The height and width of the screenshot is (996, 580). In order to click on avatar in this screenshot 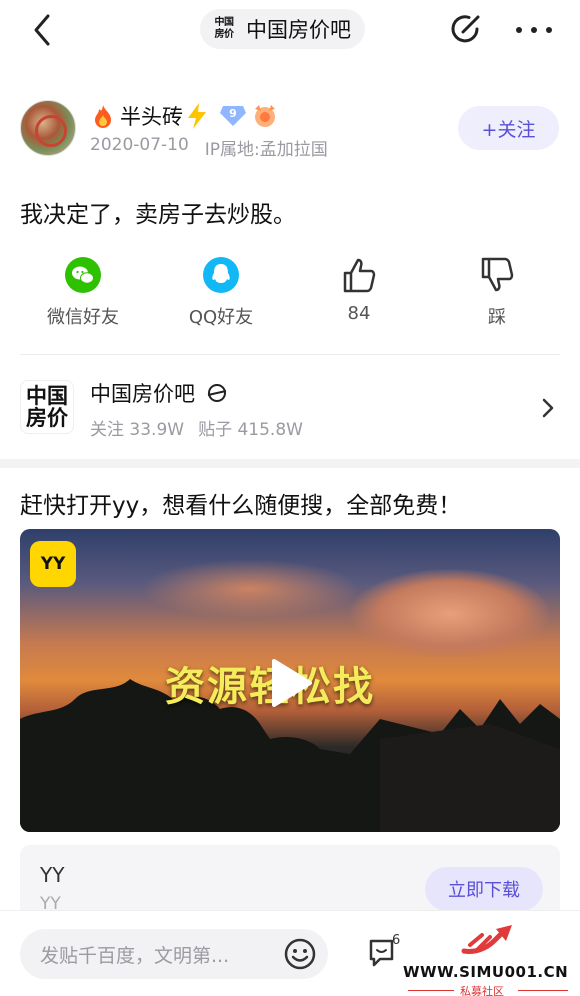, I will do `click(48, 128)`.